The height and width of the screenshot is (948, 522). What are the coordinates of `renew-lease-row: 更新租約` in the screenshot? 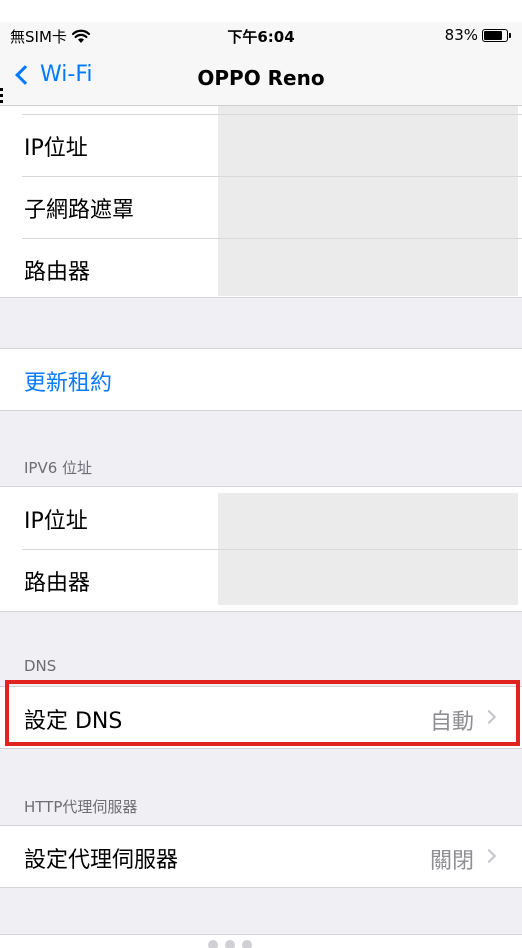 It's located at (261, 380).